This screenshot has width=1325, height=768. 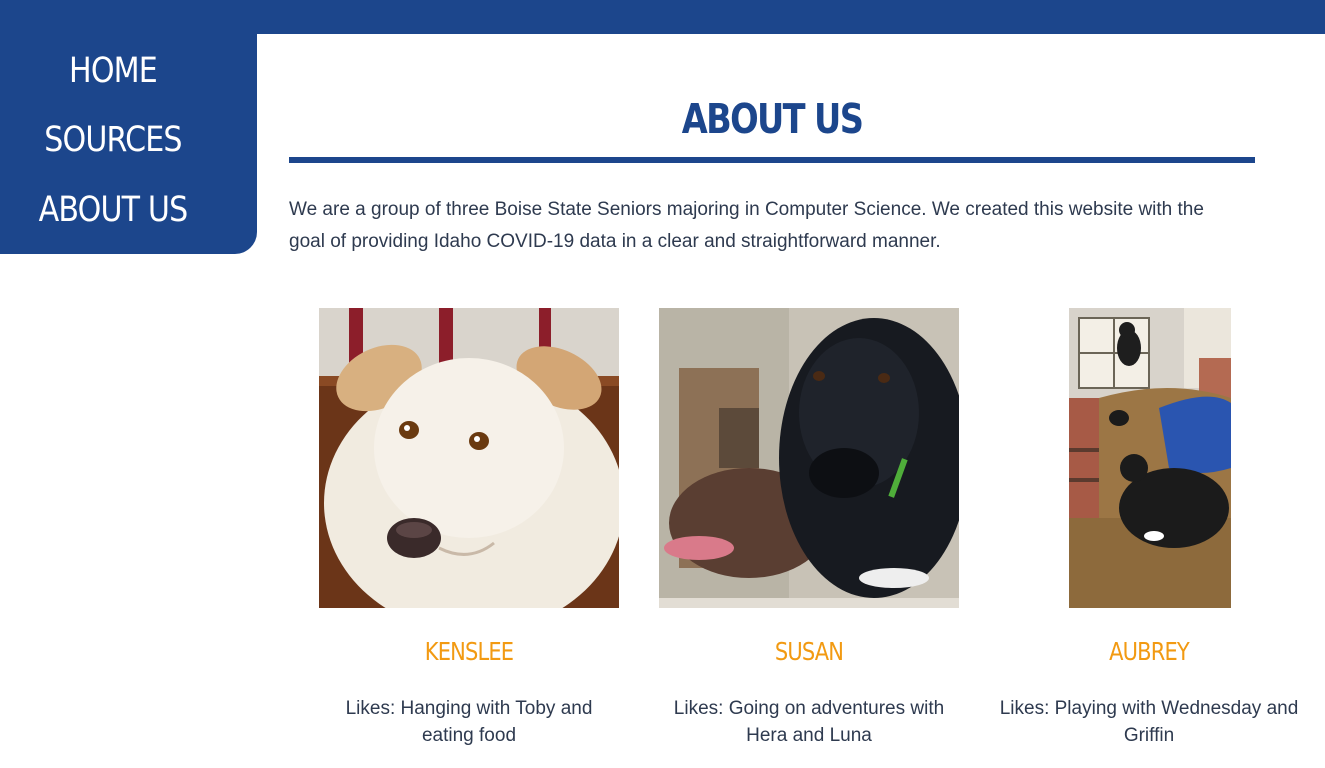 I want to click on member-name: KENSLEE, so click(x=469, y=651).